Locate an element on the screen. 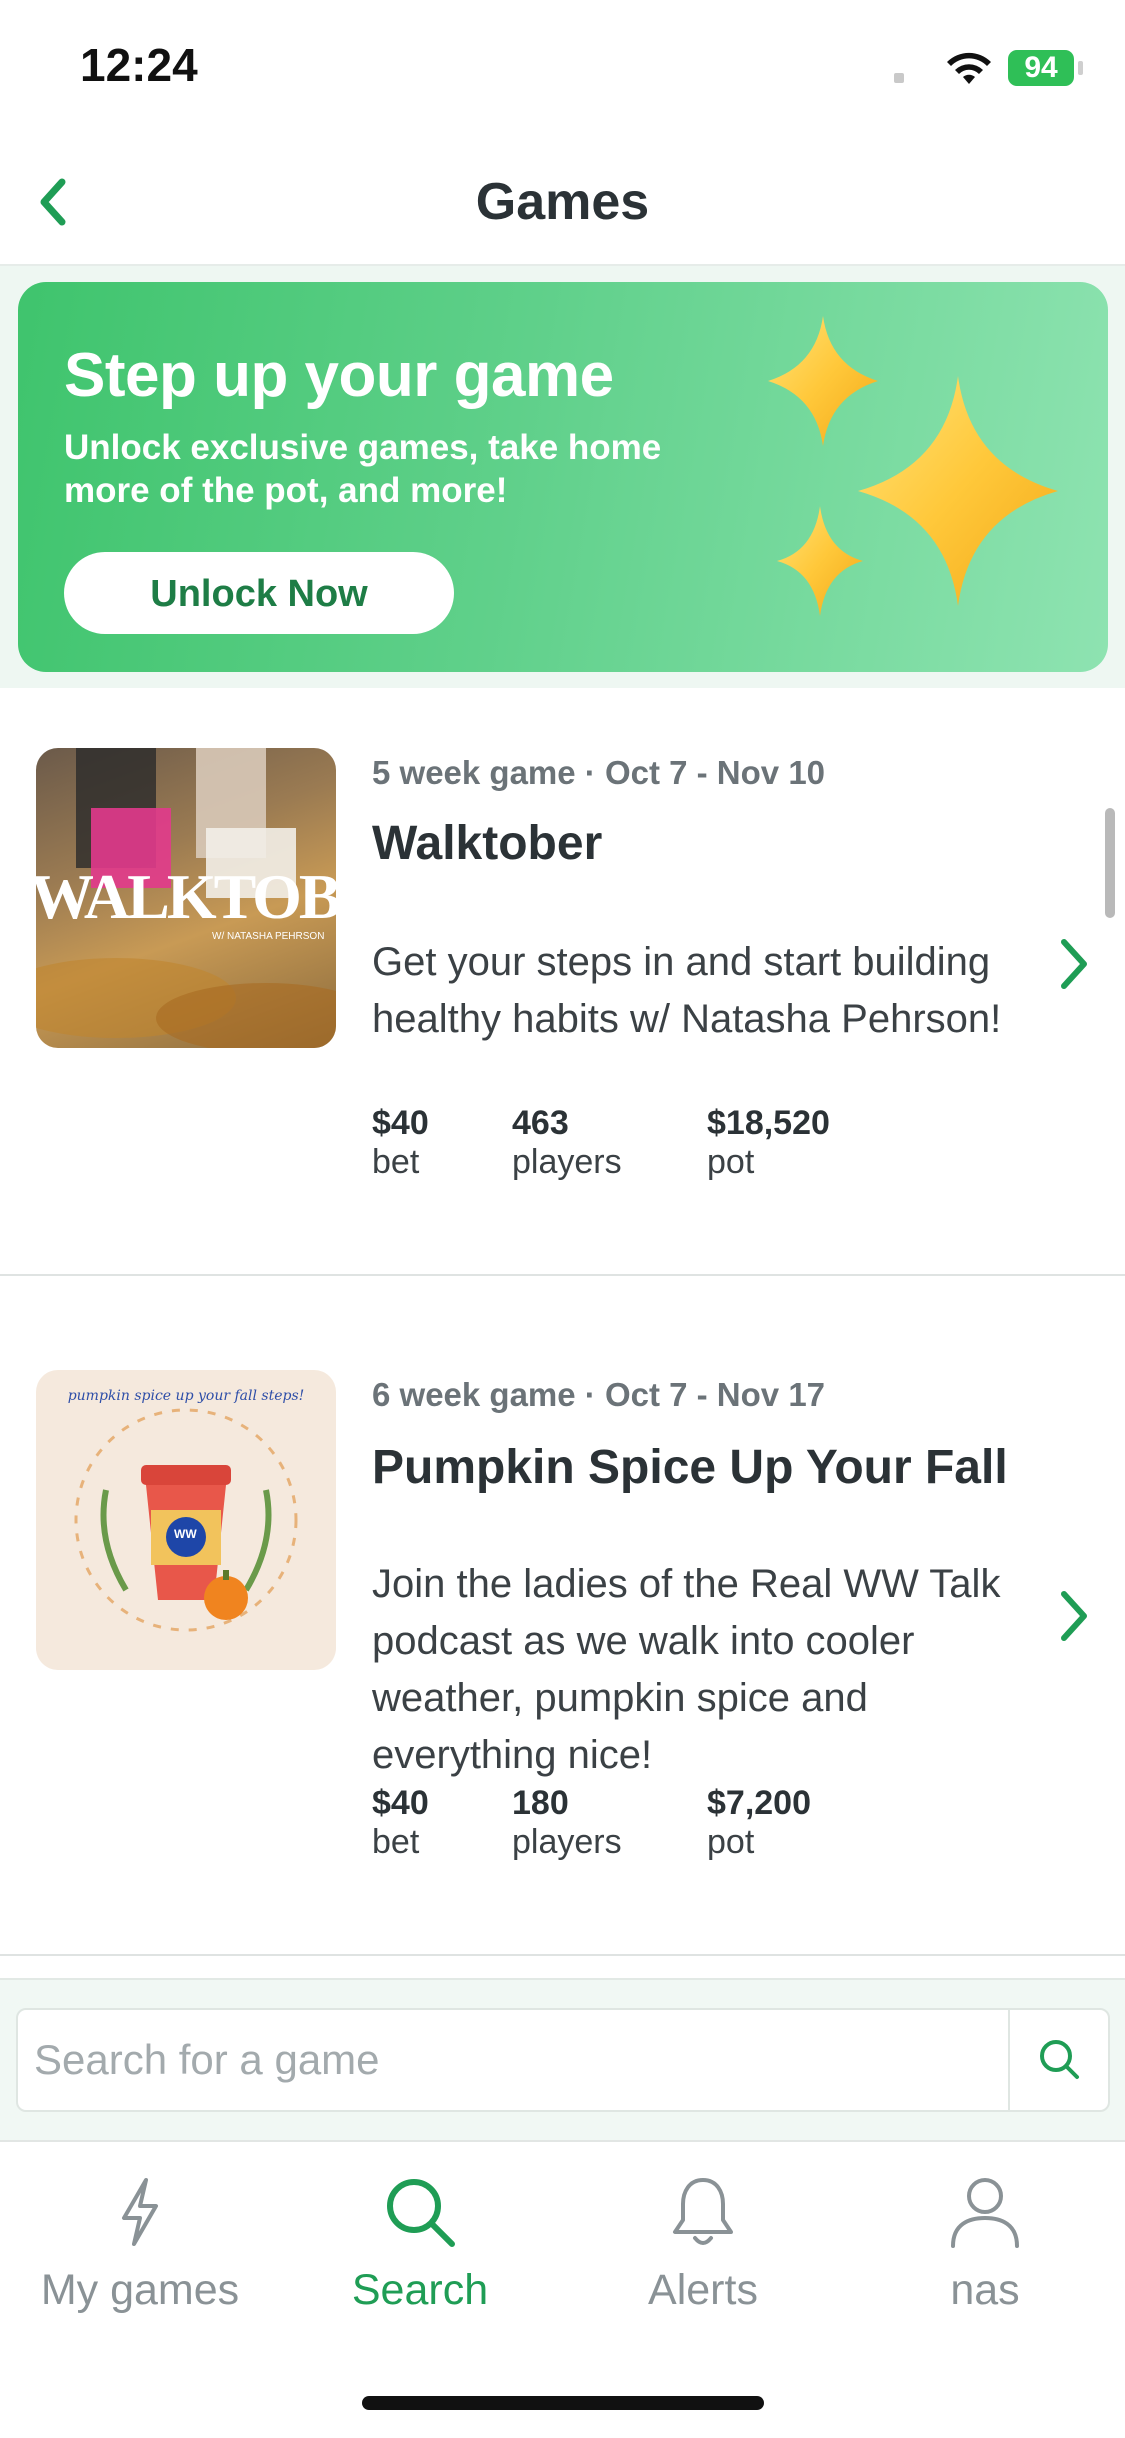 This screenshot has height=2438, width=1125. page-title: Games is located at coordinates (562, 202).